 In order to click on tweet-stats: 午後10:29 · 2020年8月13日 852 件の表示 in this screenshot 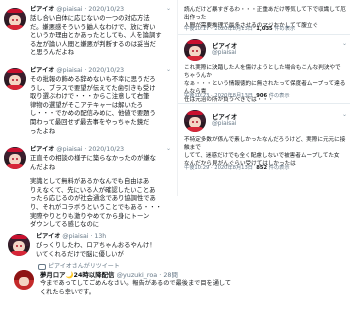, I will do `click(237, 168)`.